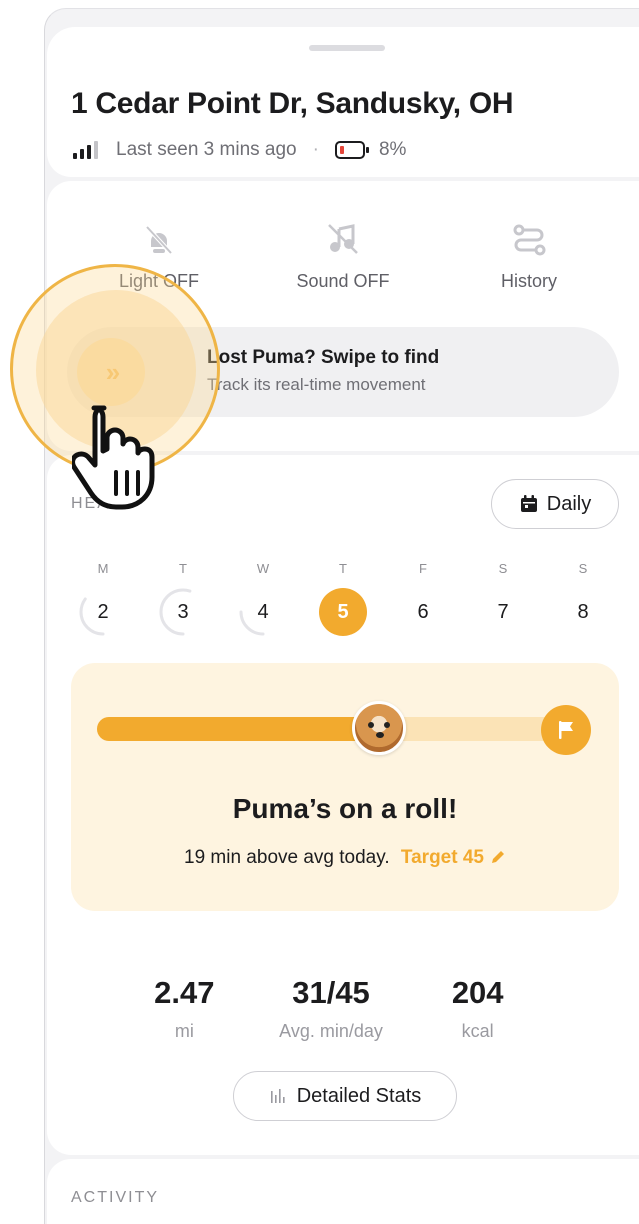  I want to click on stat-distance: 2.47 mi, so click(184, 1008).